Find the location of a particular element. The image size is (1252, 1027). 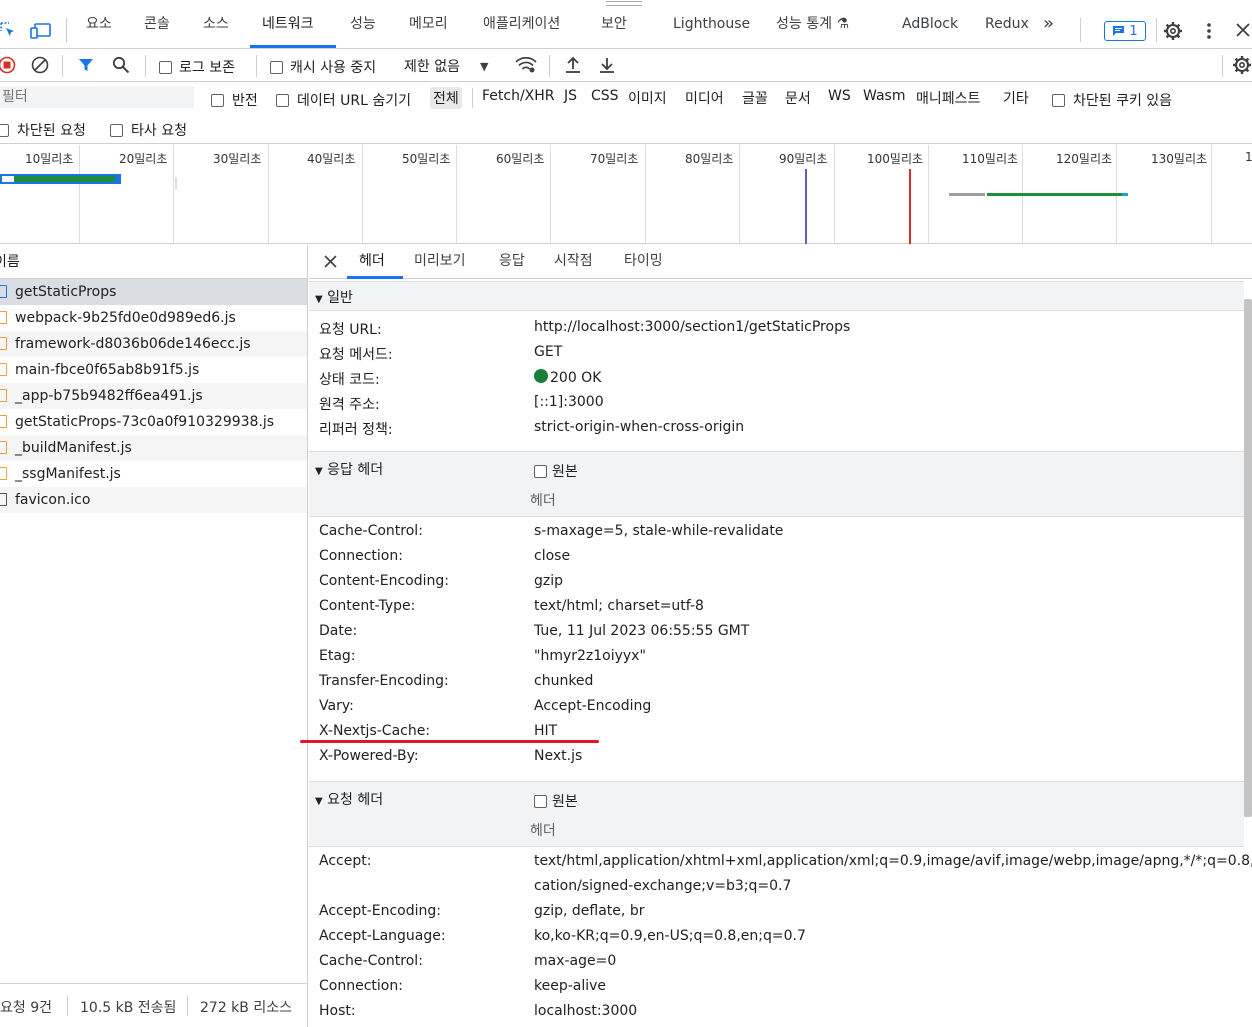

request-row: _ssgManifest.js is located at coordinates (153, 474).